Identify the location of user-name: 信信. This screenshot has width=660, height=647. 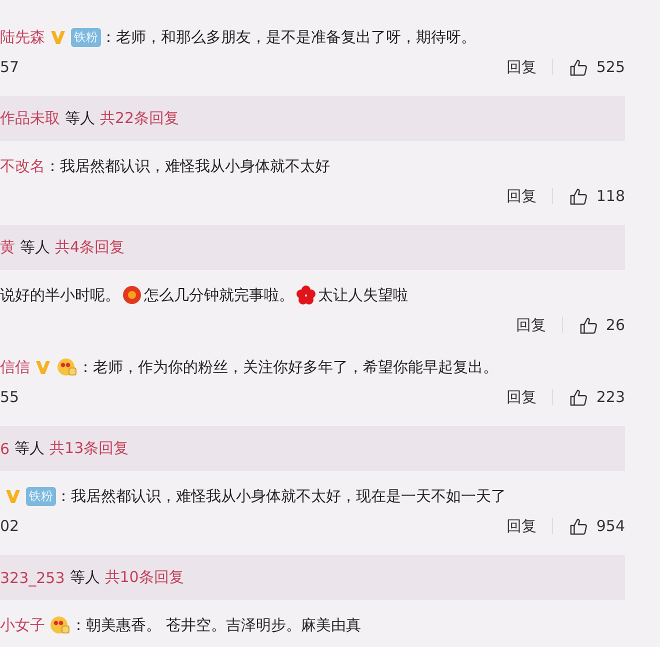
(15, 367).